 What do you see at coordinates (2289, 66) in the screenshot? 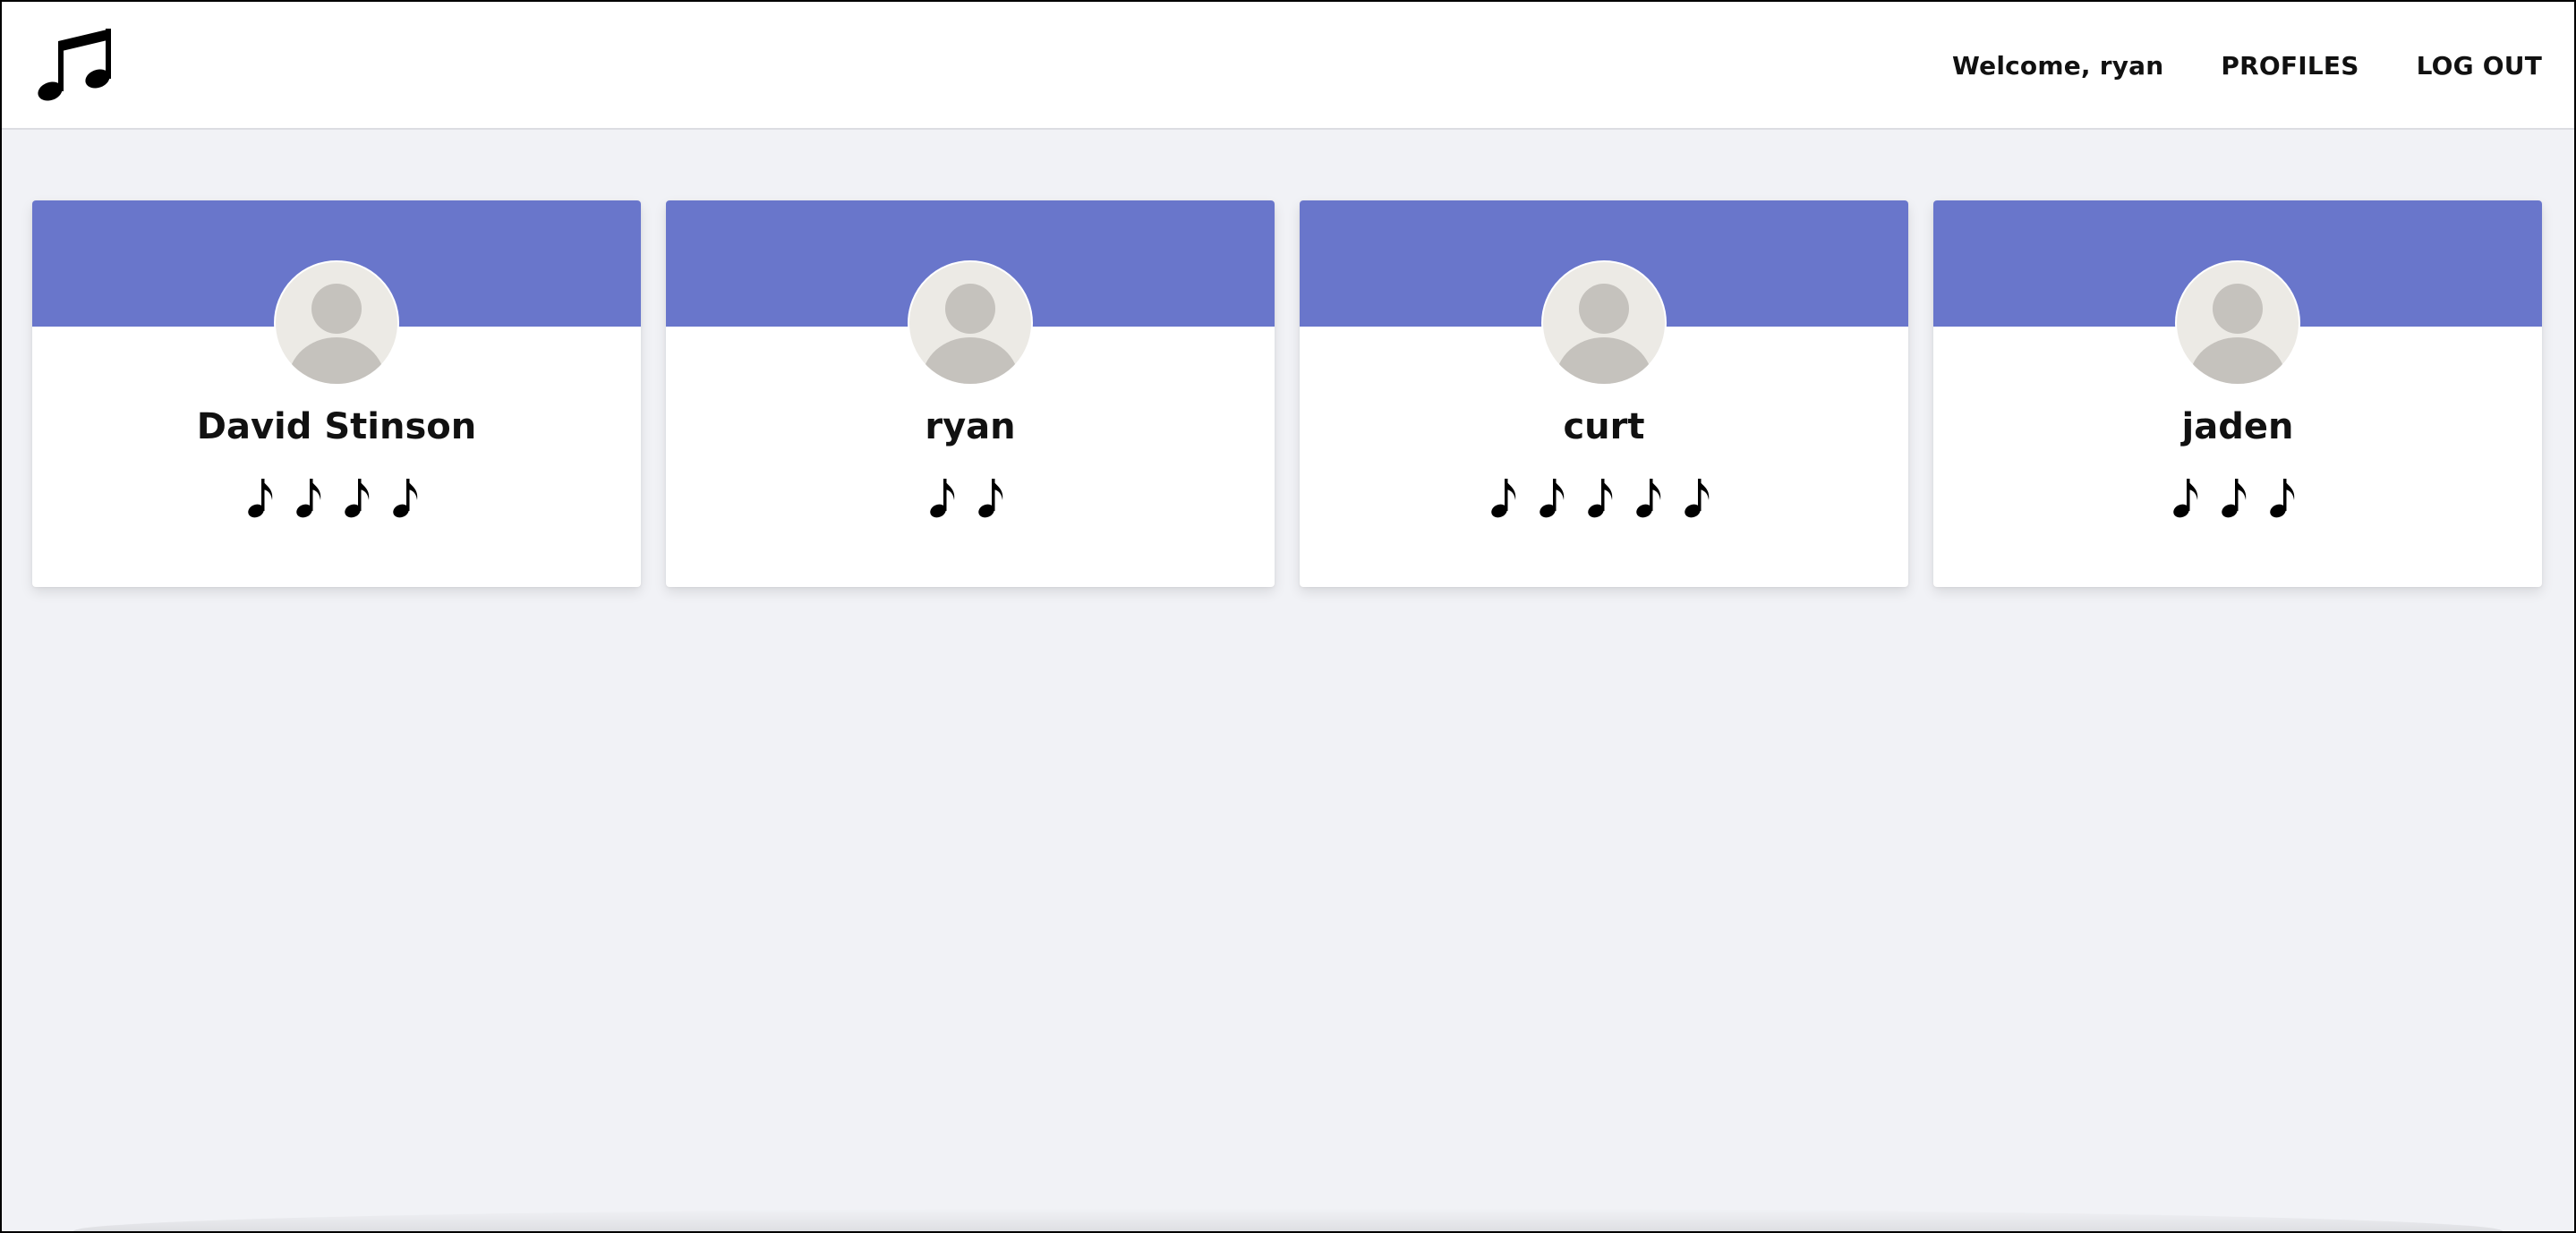
I see `profiles-link: PROFILES` at bounding box center [2289, 66].